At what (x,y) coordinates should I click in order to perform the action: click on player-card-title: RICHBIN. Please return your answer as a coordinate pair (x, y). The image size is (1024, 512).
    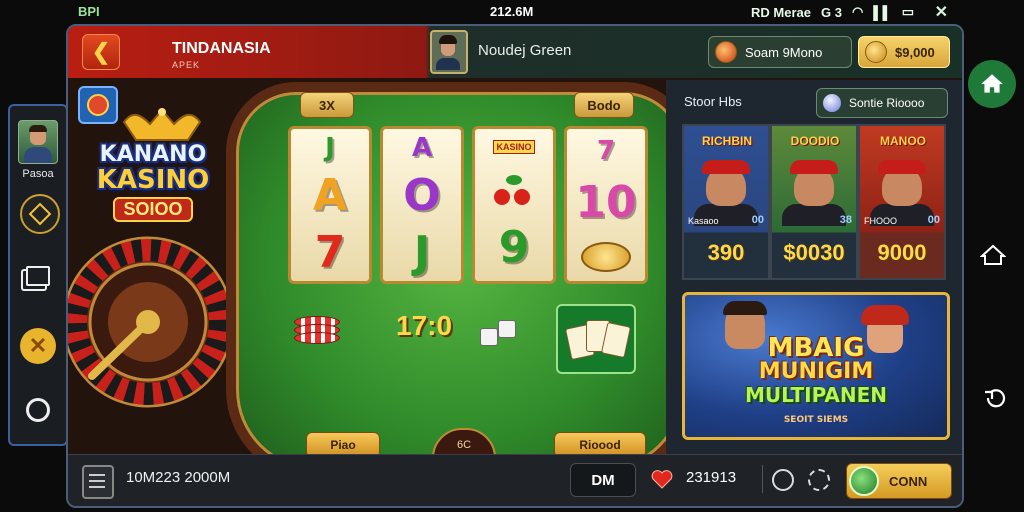
    Looking at the image, I should click on (727, 141).